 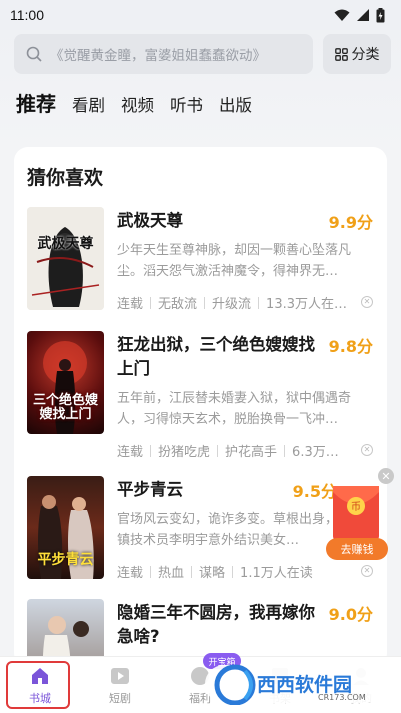 I want to click on tag-genre: 升级流, so click(x=232, y=304).